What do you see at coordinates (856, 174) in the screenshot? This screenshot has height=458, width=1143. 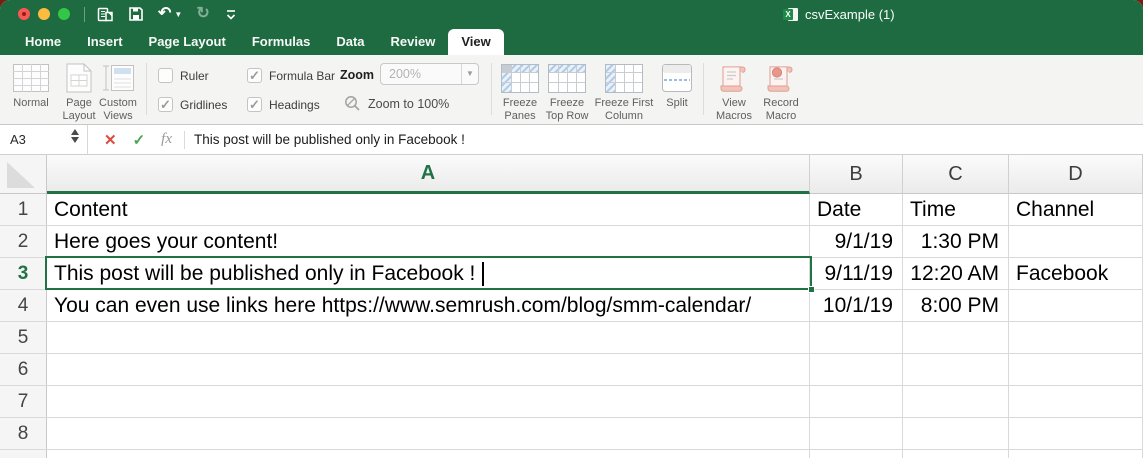 I see `column-header-B: B` at bounding box center [856, 174].